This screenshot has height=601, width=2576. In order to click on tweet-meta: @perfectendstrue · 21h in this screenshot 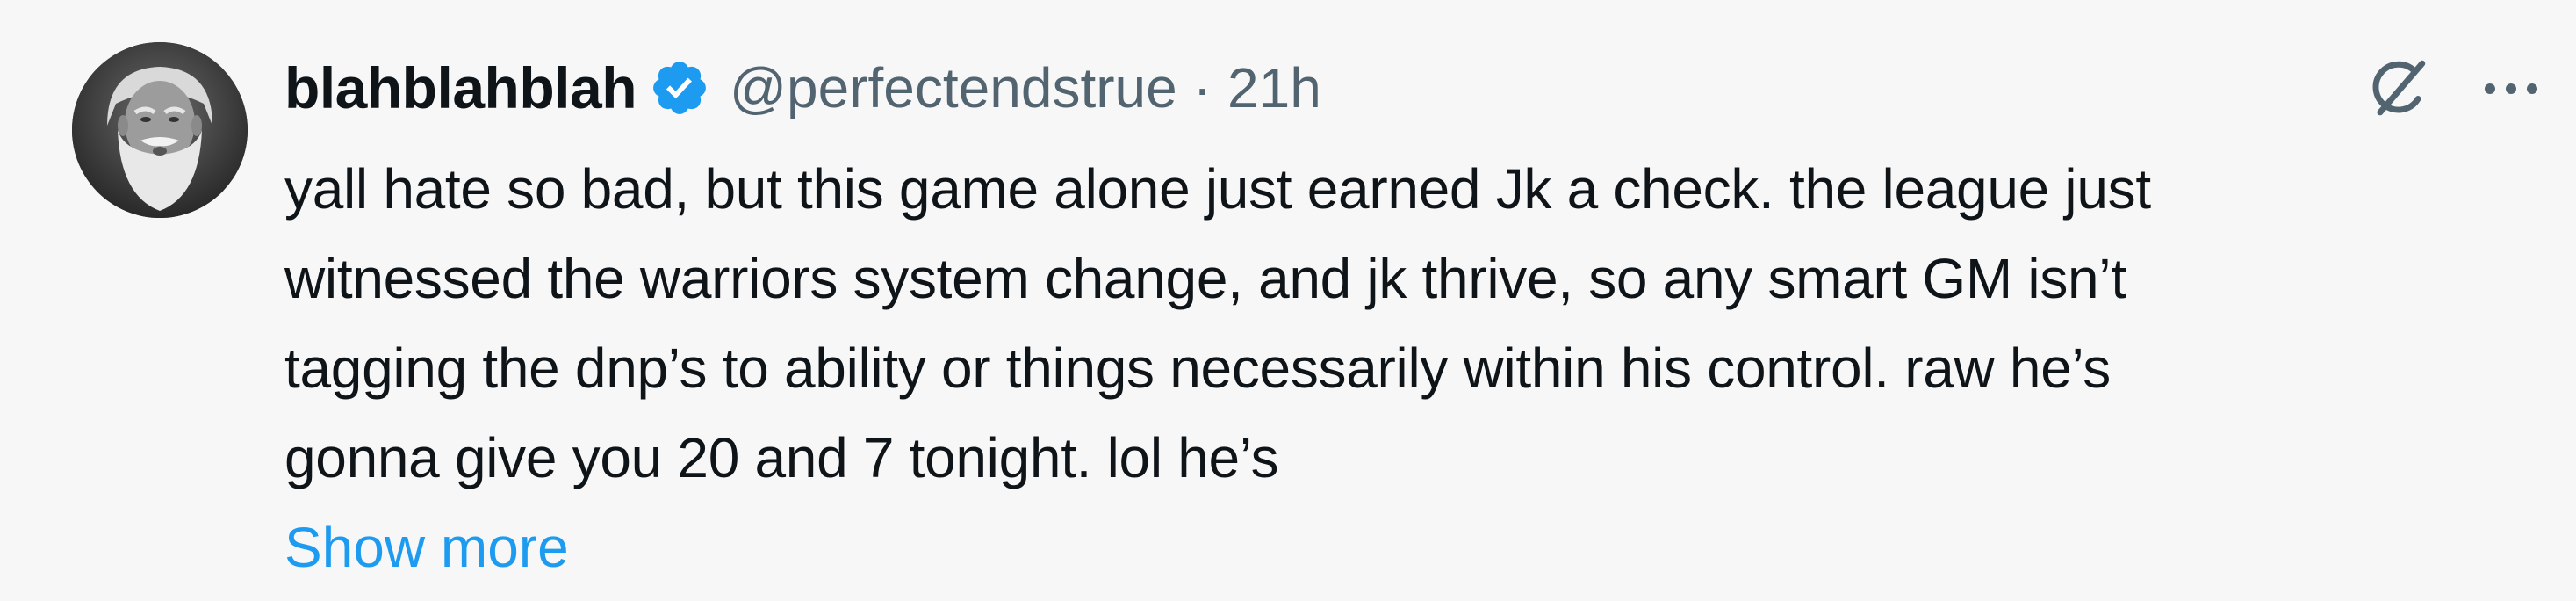, I will do `click(1025, 87)`.